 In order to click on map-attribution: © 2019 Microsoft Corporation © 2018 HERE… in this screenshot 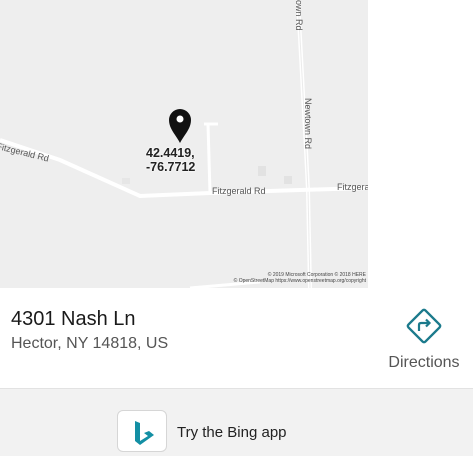, I will do `click(281, 278)`.